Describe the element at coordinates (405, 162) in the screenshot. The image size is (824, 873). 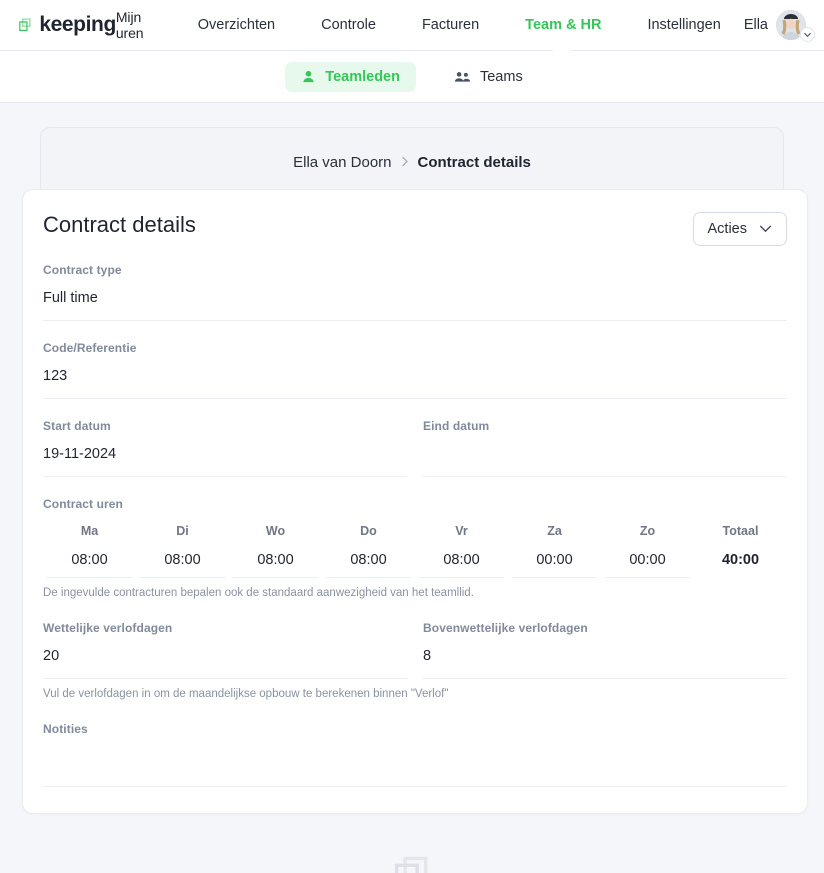
I see `chevron-right-icon` at that location.